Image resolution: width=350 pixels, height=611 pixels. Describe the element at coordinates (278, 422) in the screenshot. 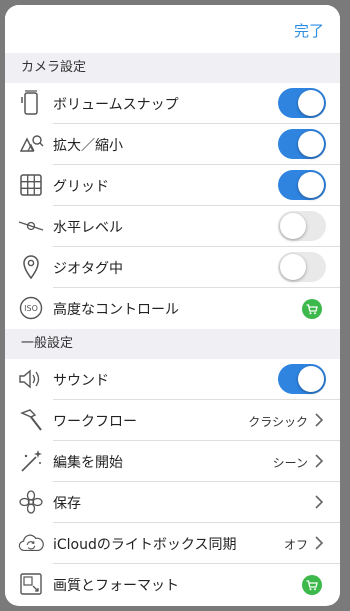

I see `workflow-value: クラシック` at that location.